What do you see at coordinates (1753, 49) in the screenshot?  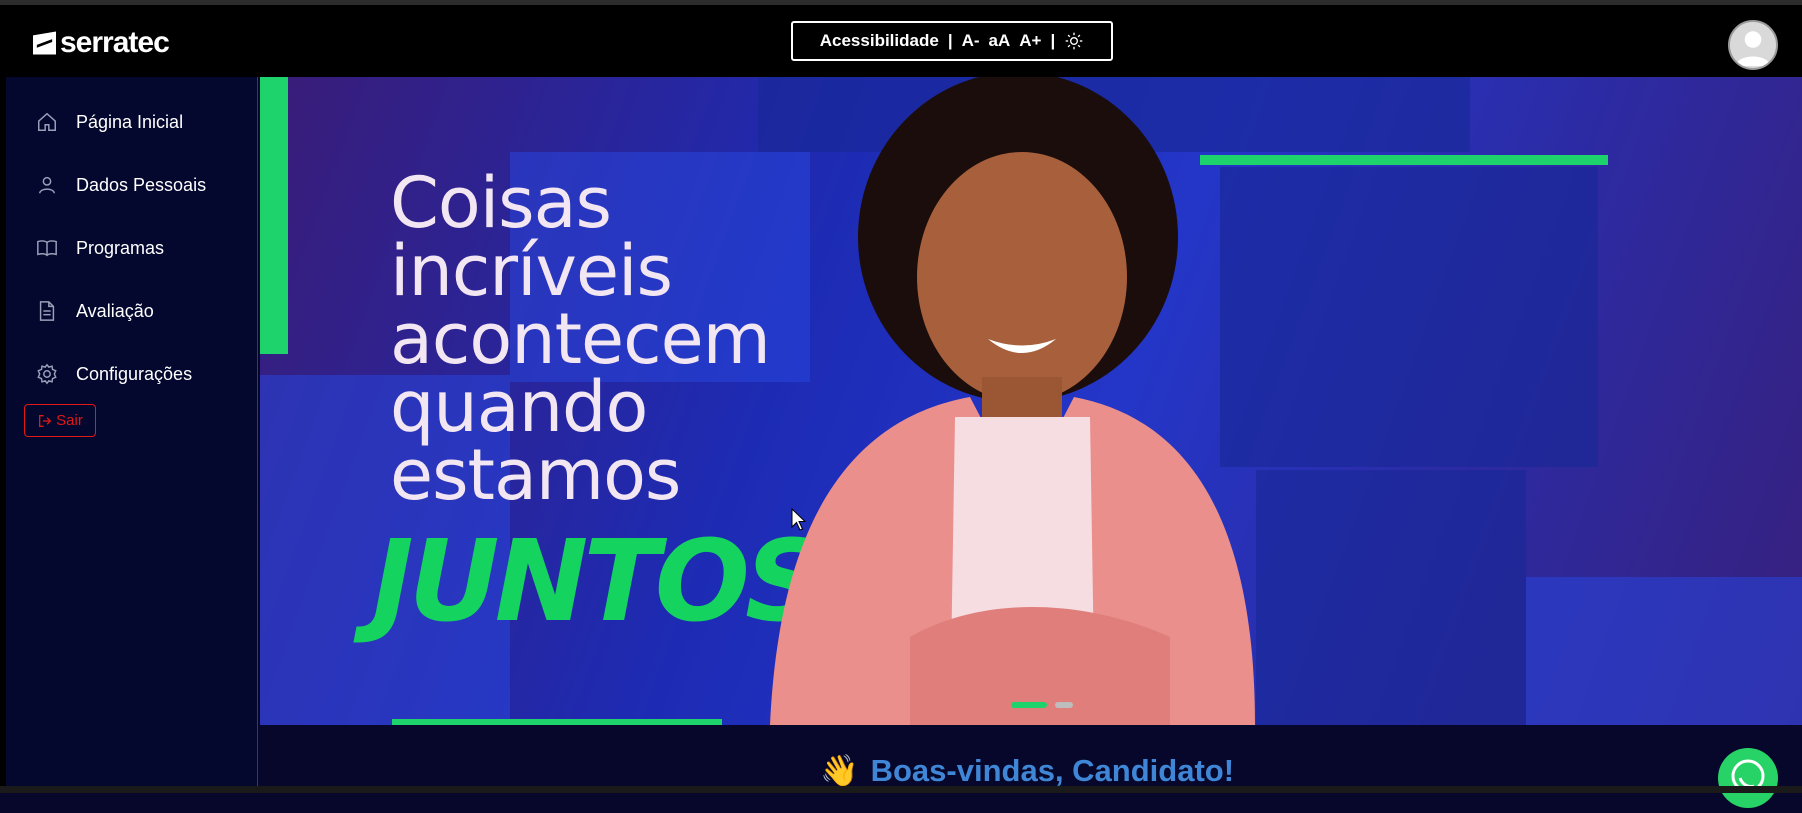 I see `user-avatar-icon` at bounding box center [1753, 49].